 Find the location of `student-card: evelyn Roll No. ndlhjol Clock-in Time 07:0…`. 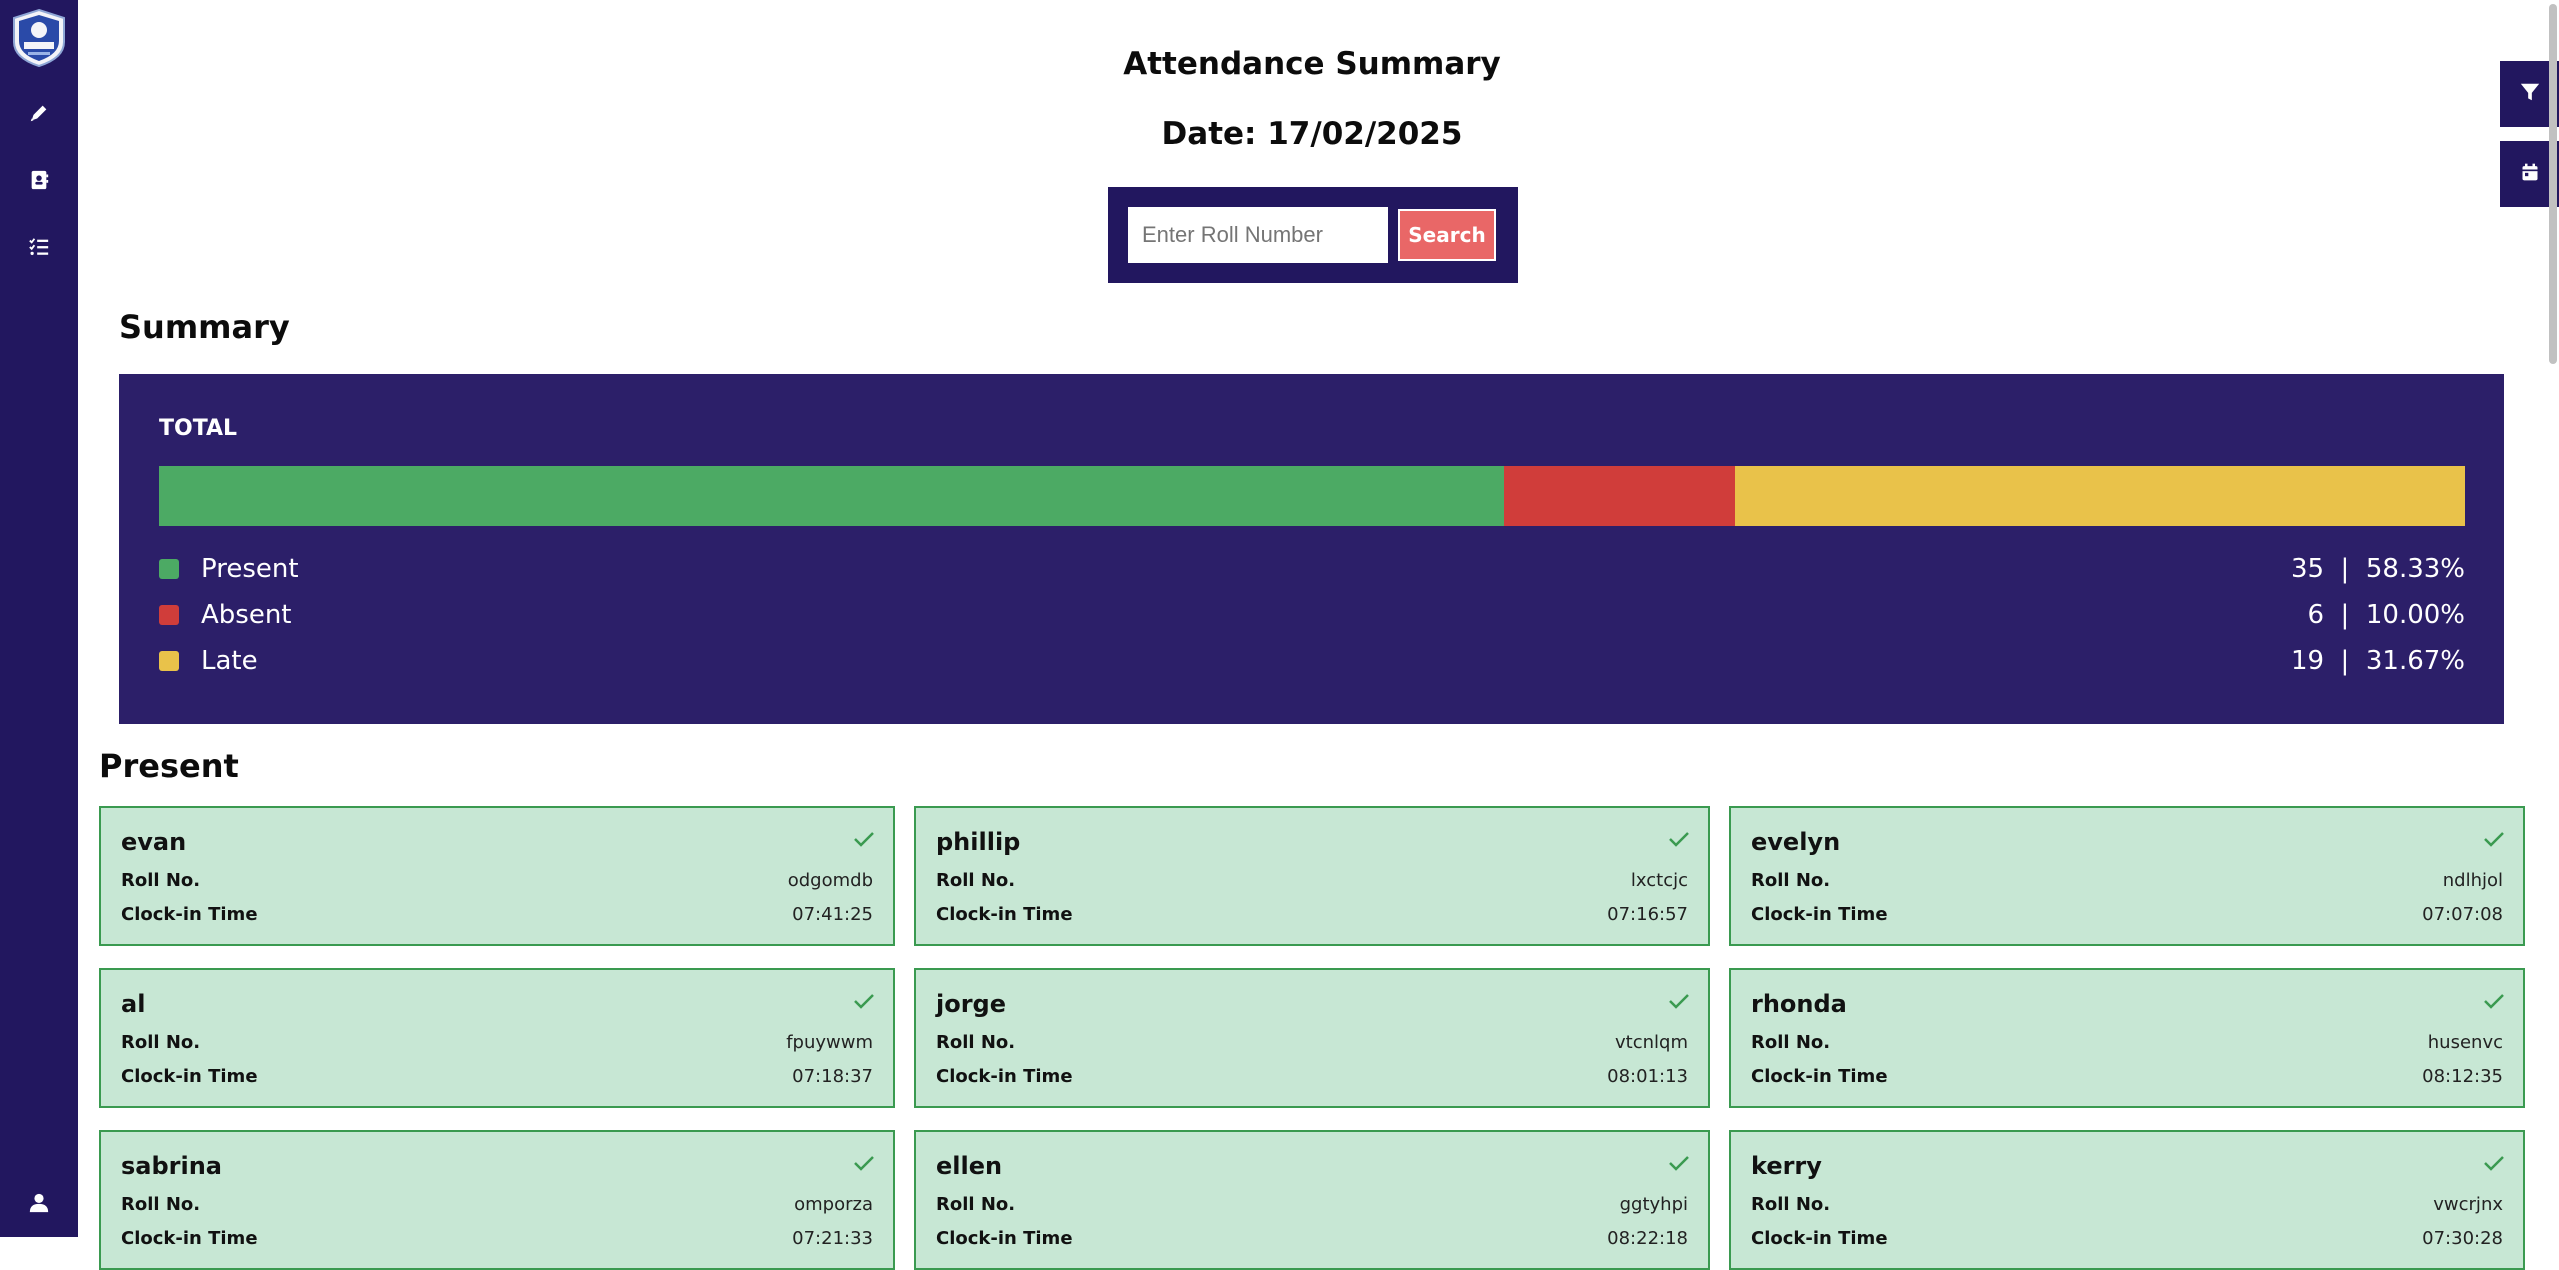

student-card: evelyn Roll No. ndlhjol Clock-in Time 07:0… is located at coordinates (2127, 876).